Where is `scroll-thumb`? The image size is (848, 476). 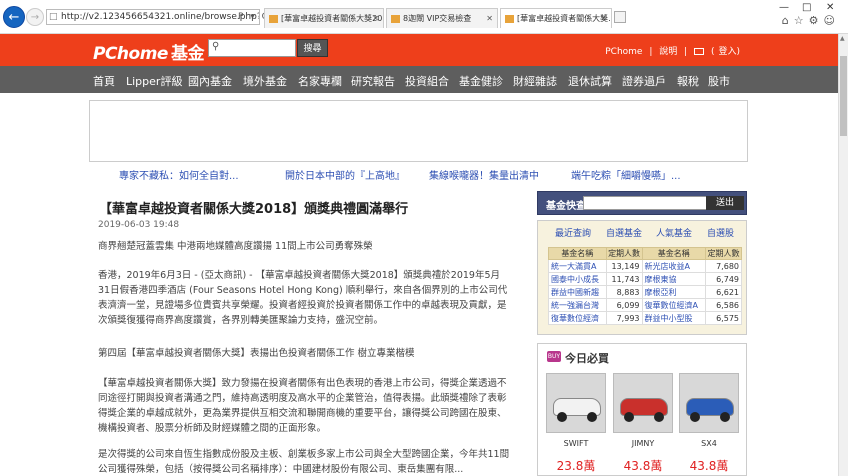
scroll-thumb is located at coordinates (843, 96).